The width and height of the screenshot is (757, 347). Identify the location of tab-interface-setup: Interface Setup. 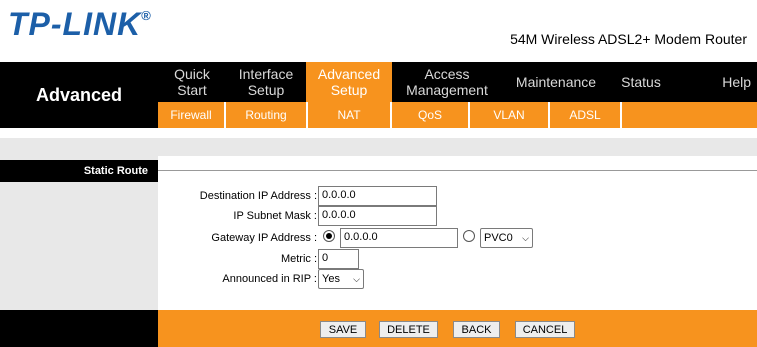
(266, 82).